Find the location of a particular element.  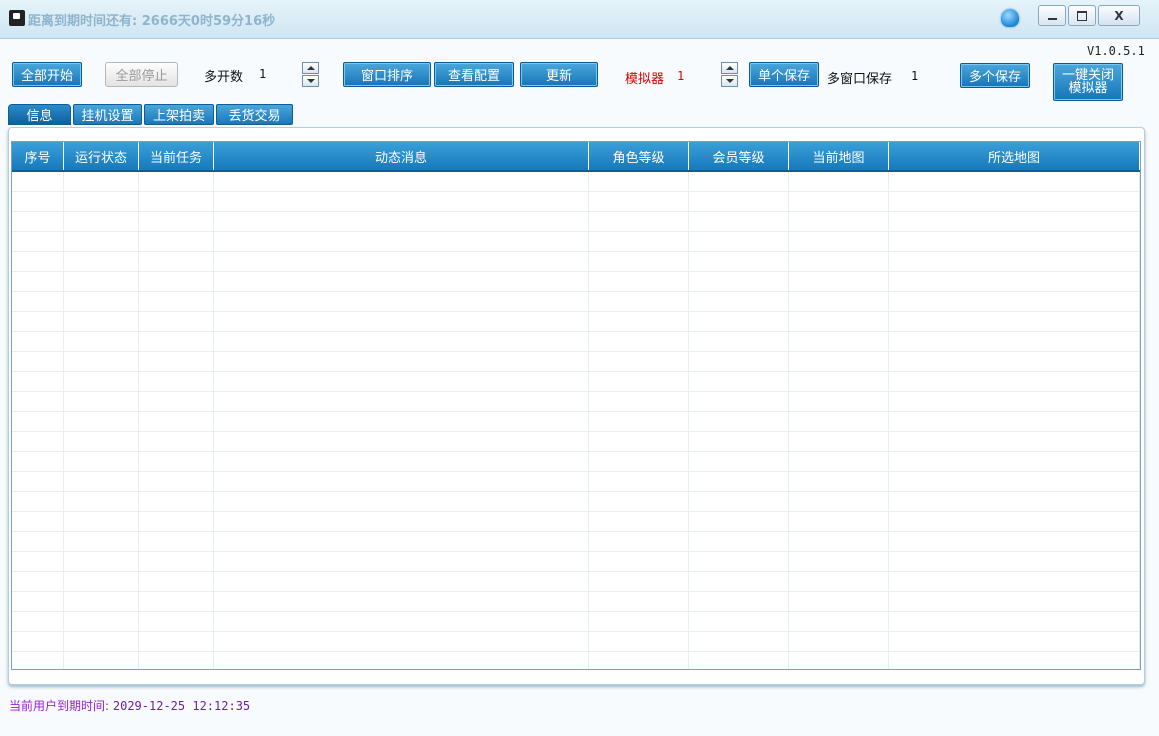

minimize-icon is located at coordinates (1052, 18).